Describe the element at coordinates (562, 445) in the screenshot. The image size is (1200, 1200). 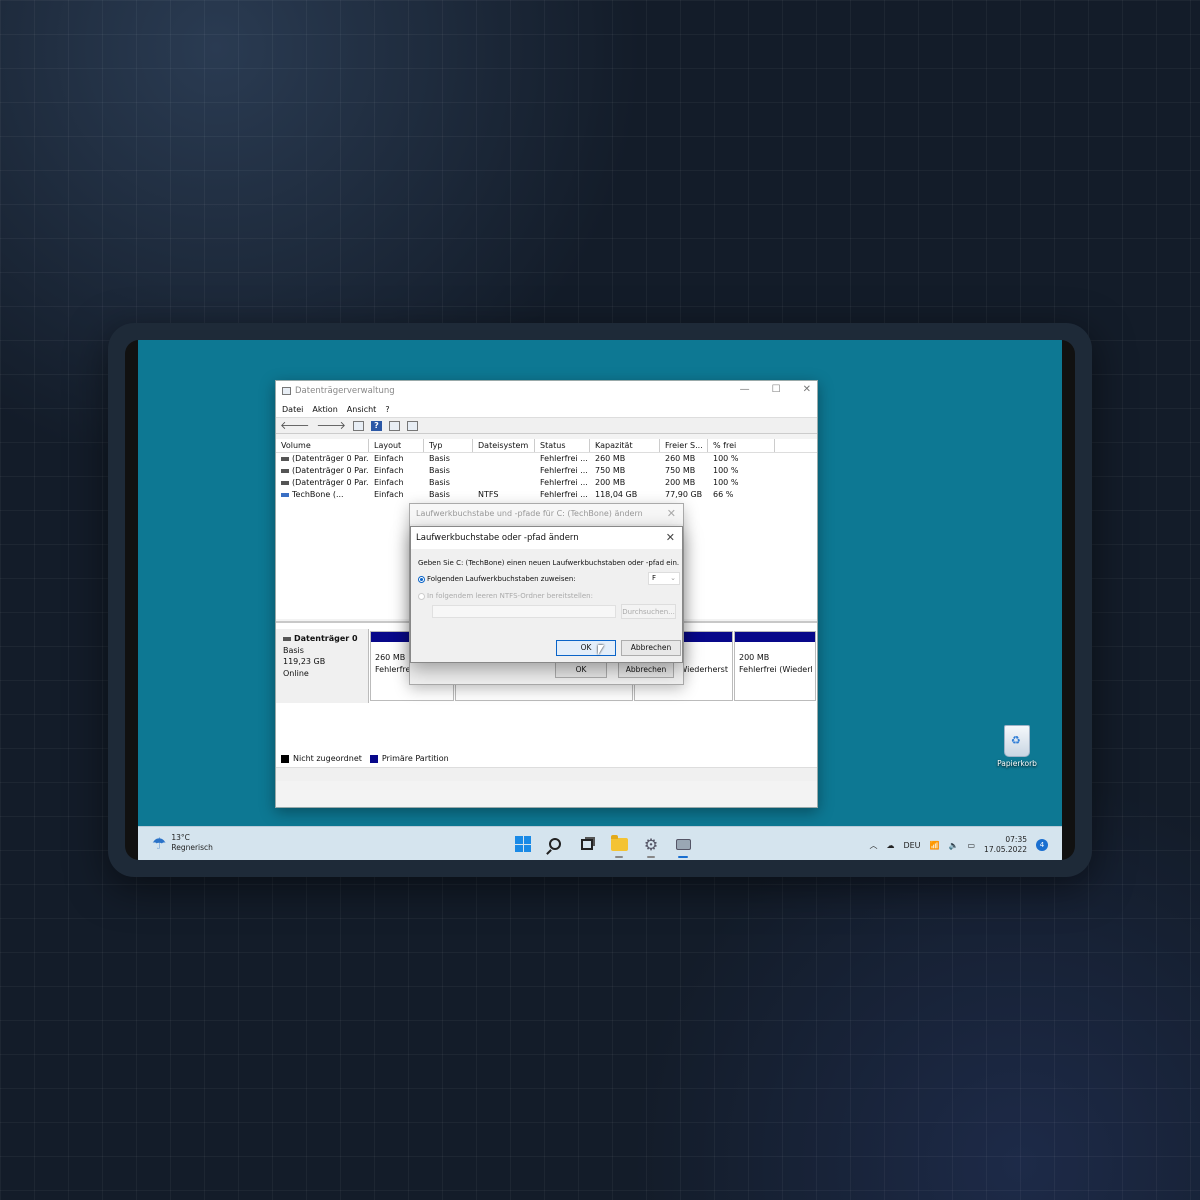
I see `col-status: Status` at that location.